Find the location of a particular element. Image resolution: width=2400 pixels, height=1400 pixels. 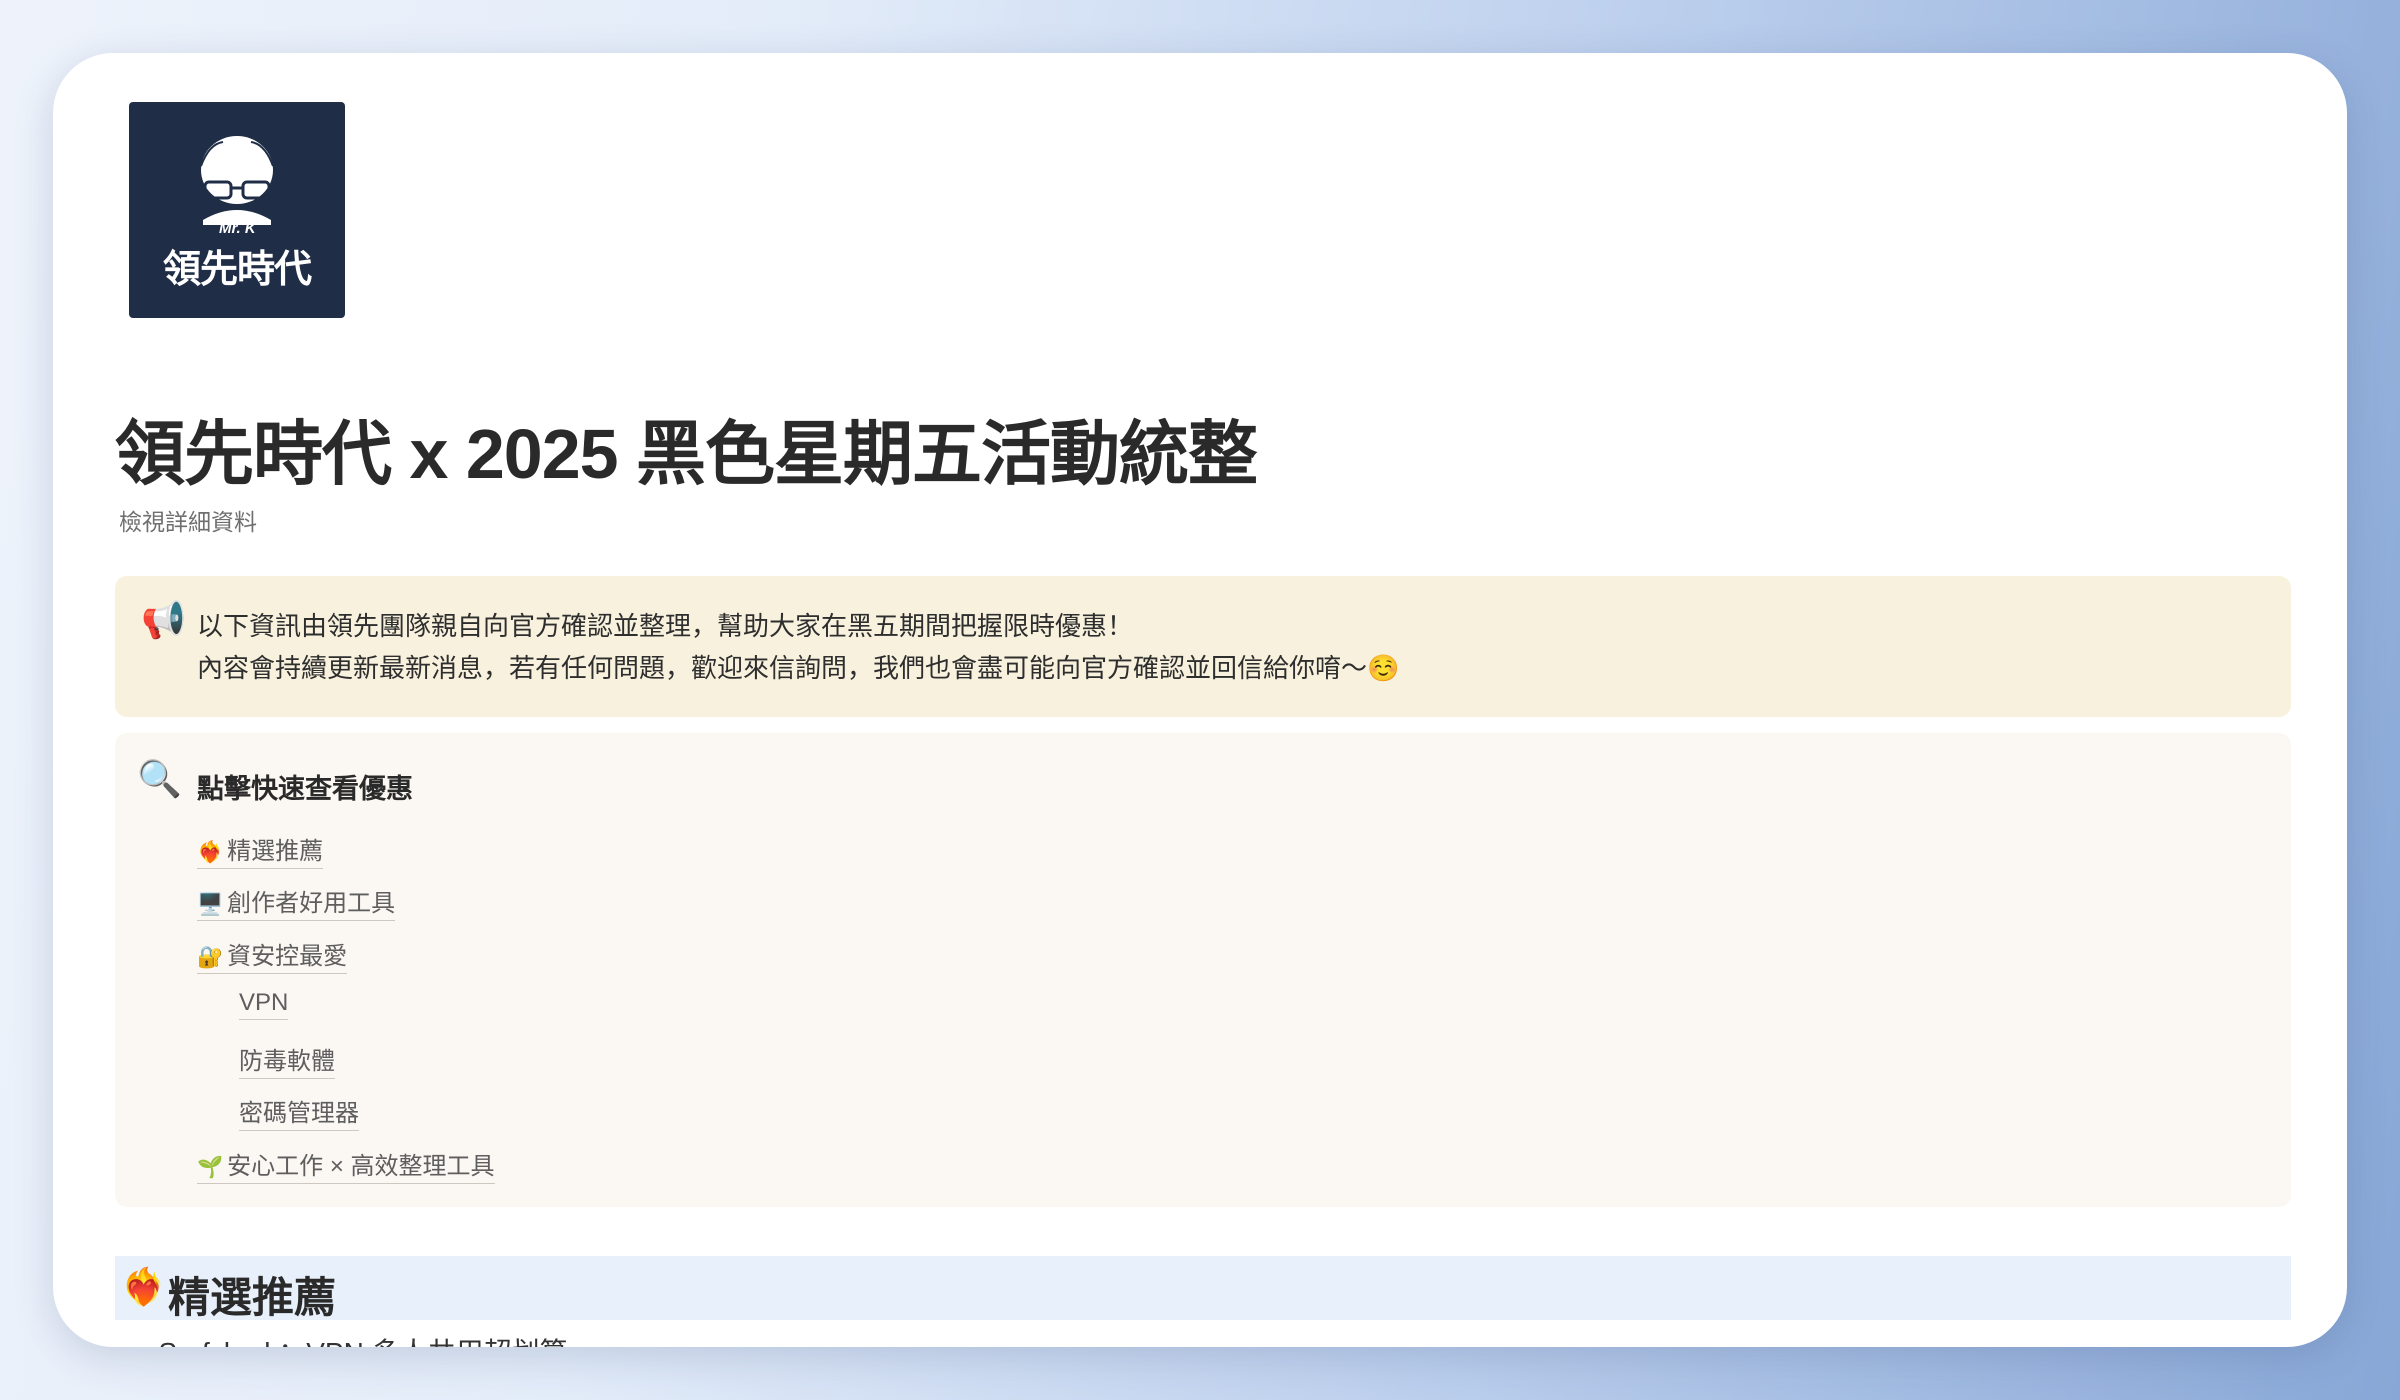

toc-link-label: 精選推薦 is located at coordinates (275, 851).